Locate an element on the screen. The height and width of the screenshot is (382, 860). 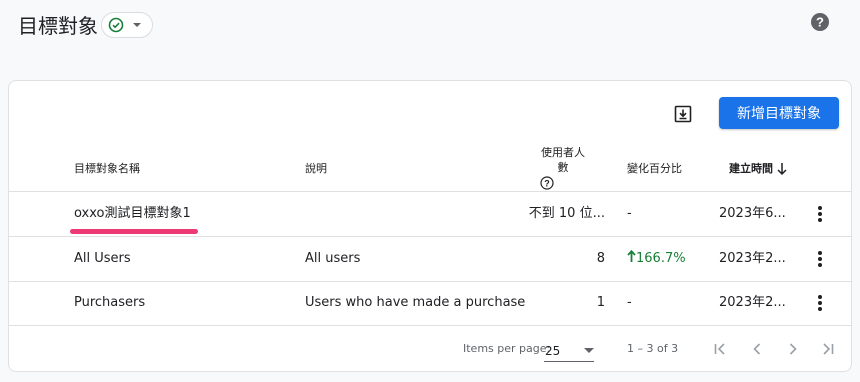
previous-page-button is located at coordinates (757, 349).